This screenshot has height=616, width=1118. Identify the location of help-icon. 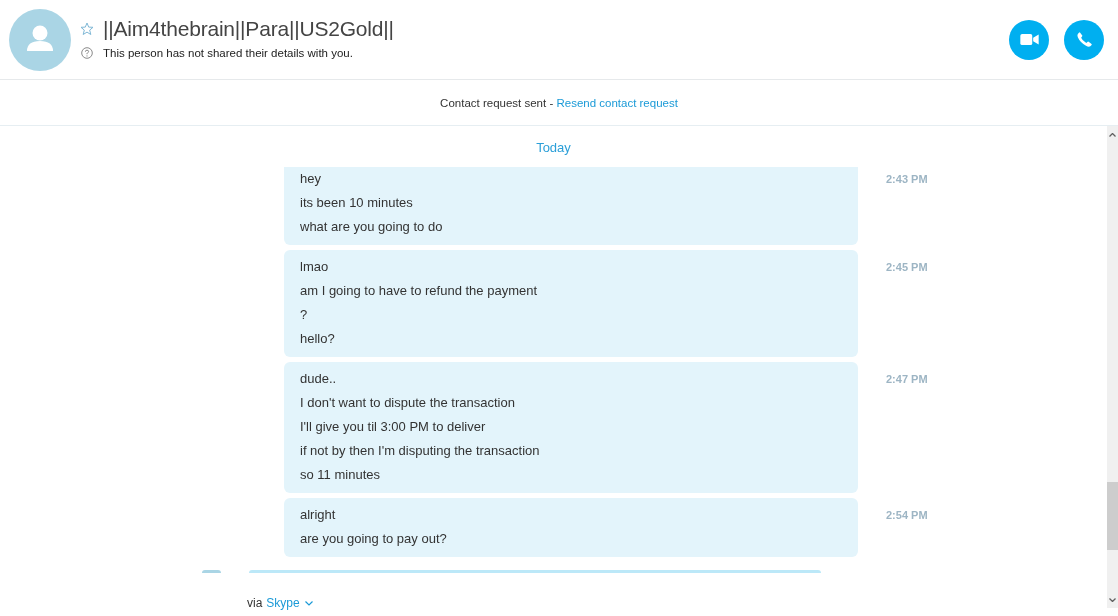
(87, 53).